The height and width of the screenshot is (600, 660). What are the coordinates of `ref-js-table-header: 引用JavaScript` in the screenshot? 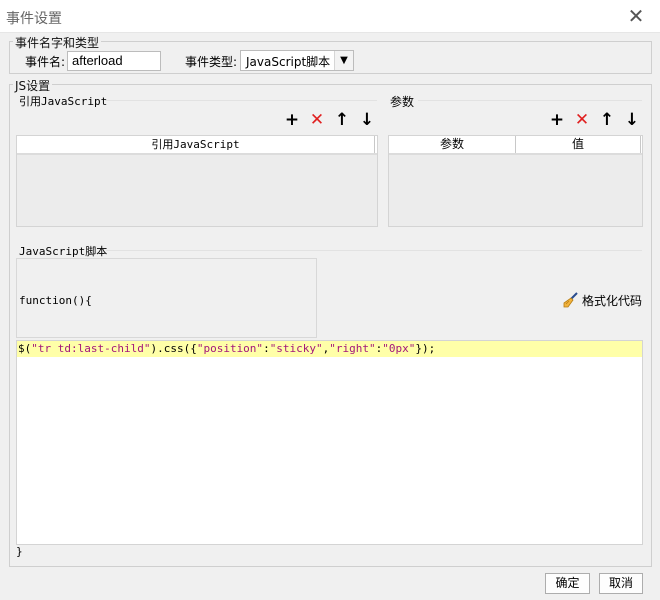 It's located at (197, 145).